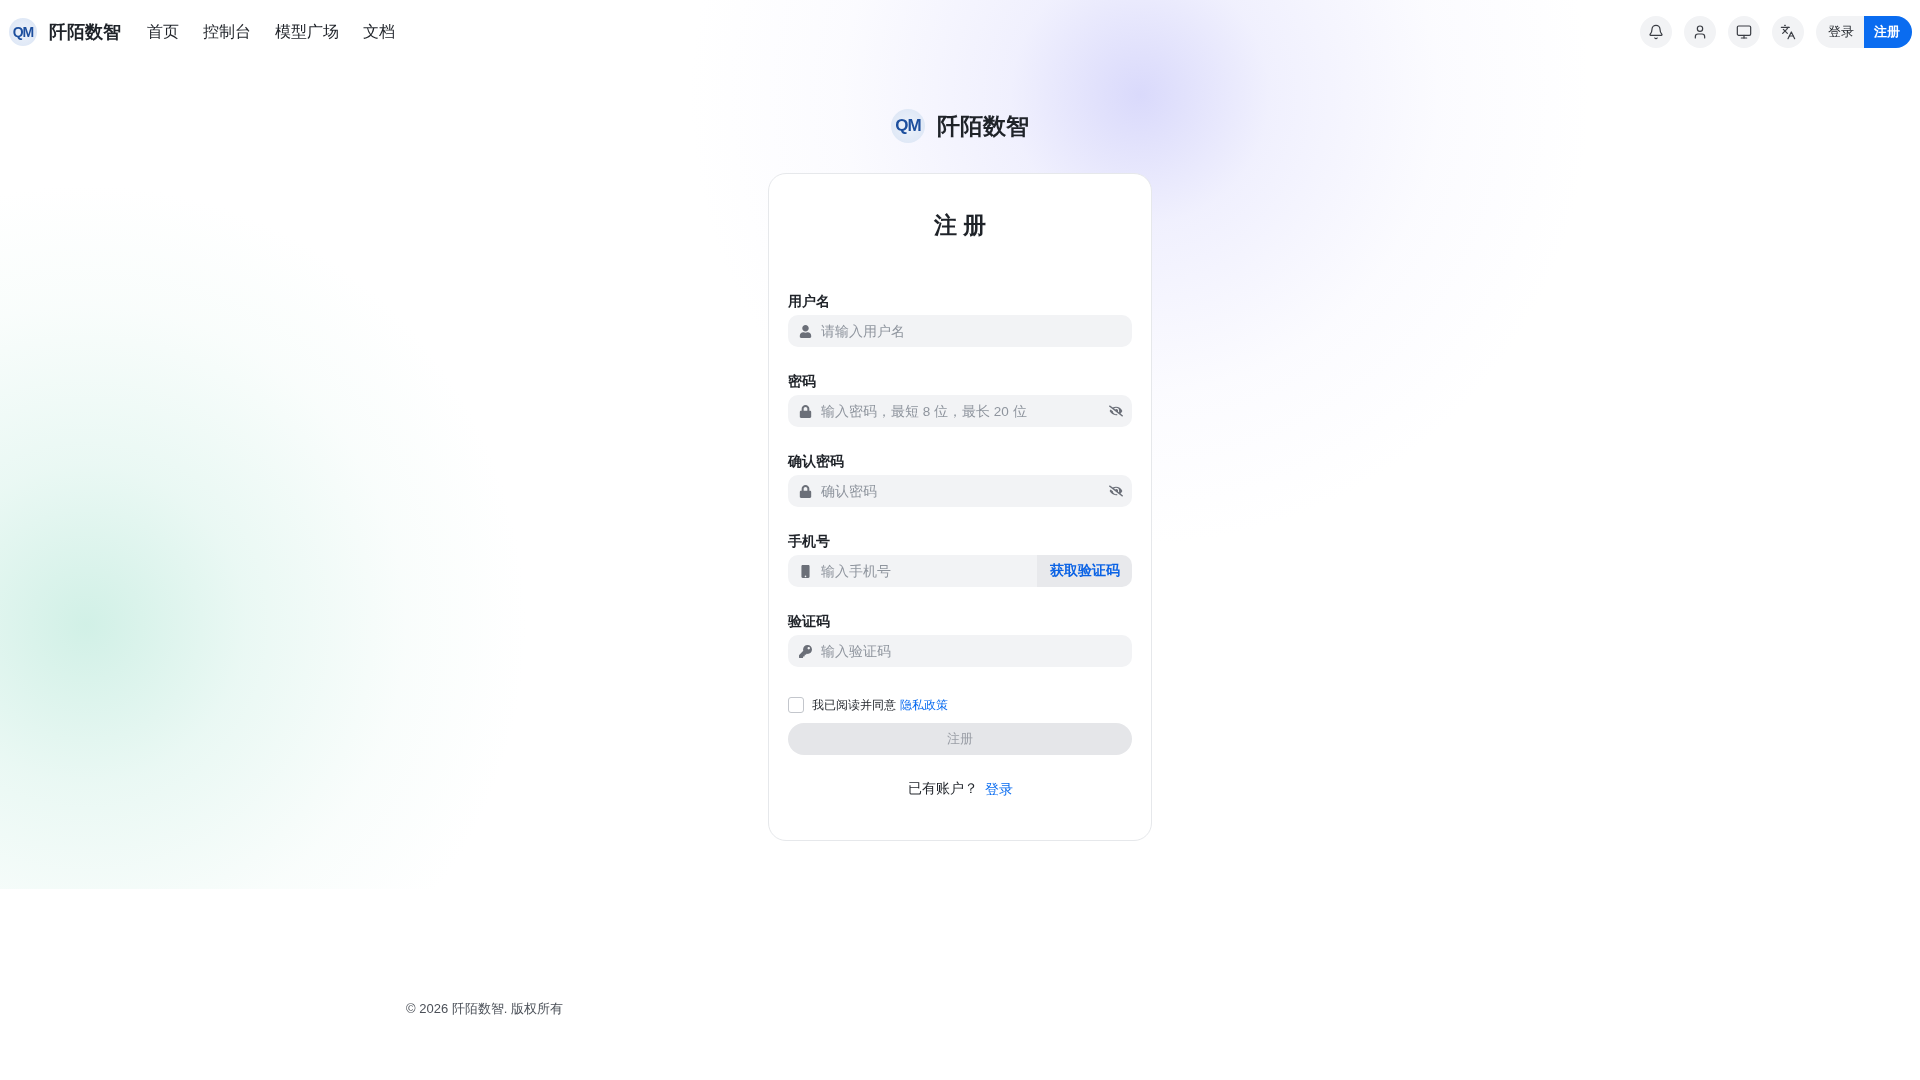 Image resolution: width=1920 pixels, height=1080 pixels. I want to click on form-title: 注 册, so click(960, 225).